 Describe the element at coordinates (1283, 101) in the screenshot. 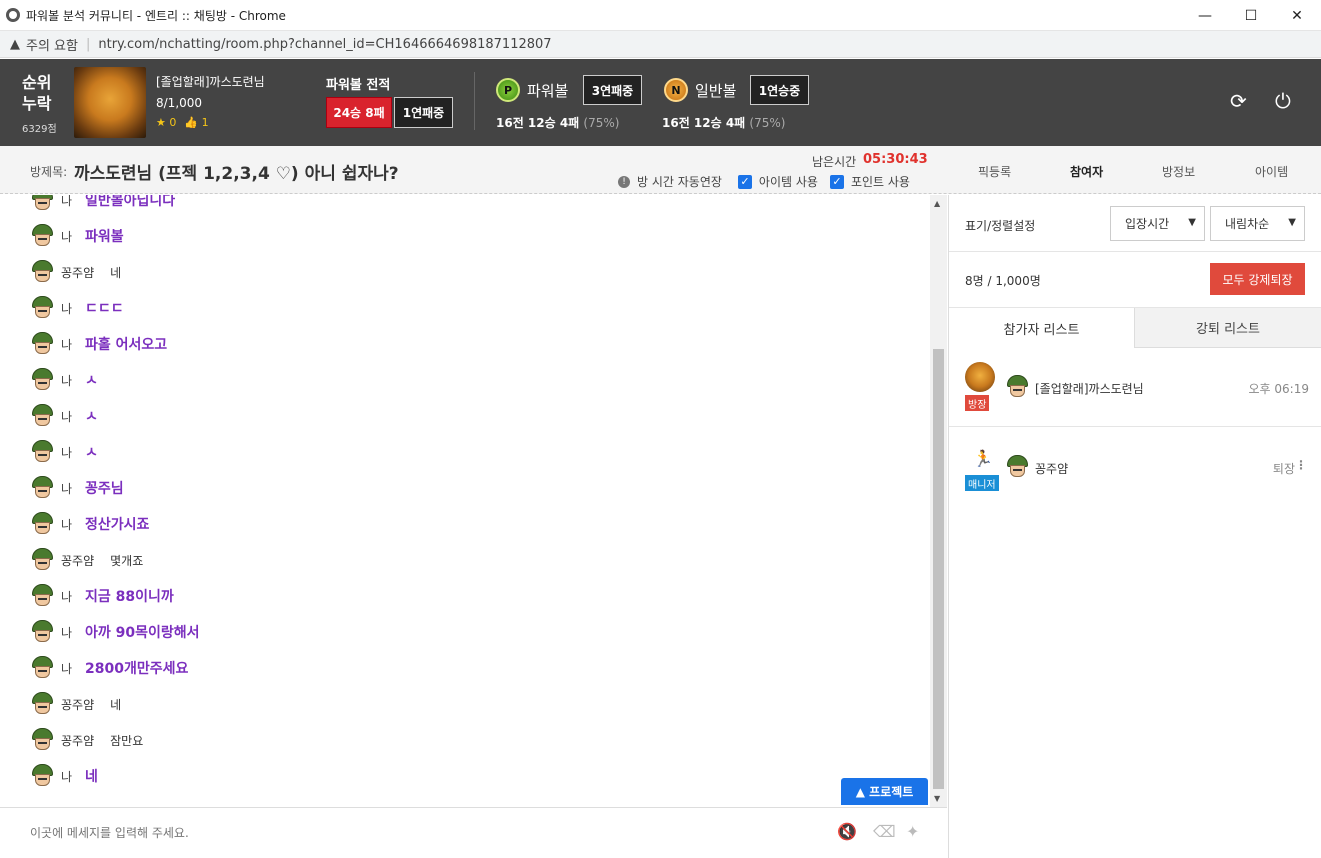

I see `power-icon: ⏻` at that location.